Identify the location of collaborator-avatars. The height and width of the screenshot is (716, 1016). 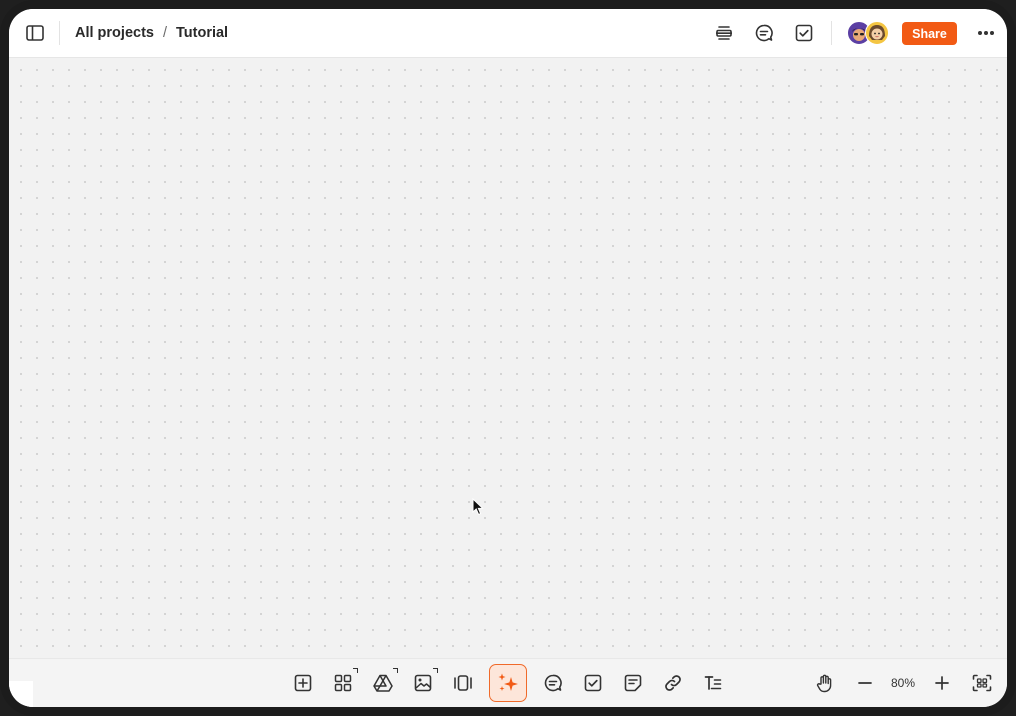
(869, 33).